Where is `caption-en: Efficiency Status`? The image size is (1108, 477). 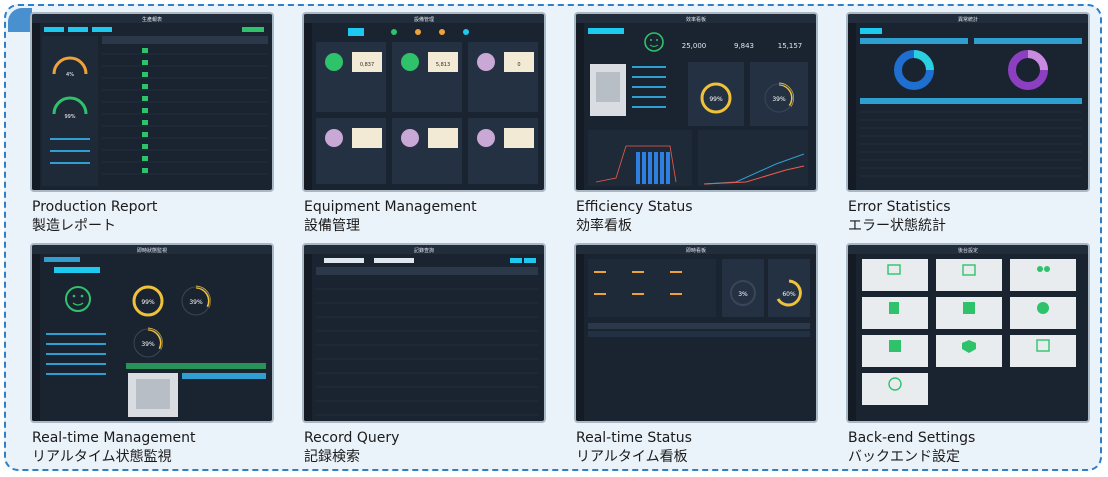
caption-en: Efficiency Status is located at coordinates (634, 207).